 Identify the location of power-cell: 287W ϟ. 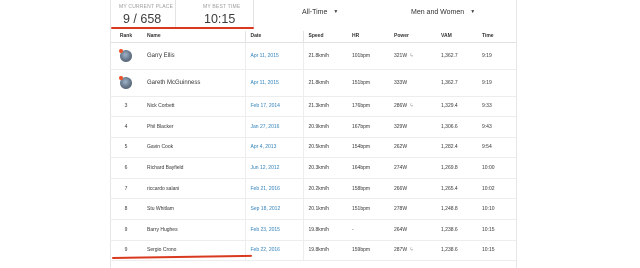
(412, 251).